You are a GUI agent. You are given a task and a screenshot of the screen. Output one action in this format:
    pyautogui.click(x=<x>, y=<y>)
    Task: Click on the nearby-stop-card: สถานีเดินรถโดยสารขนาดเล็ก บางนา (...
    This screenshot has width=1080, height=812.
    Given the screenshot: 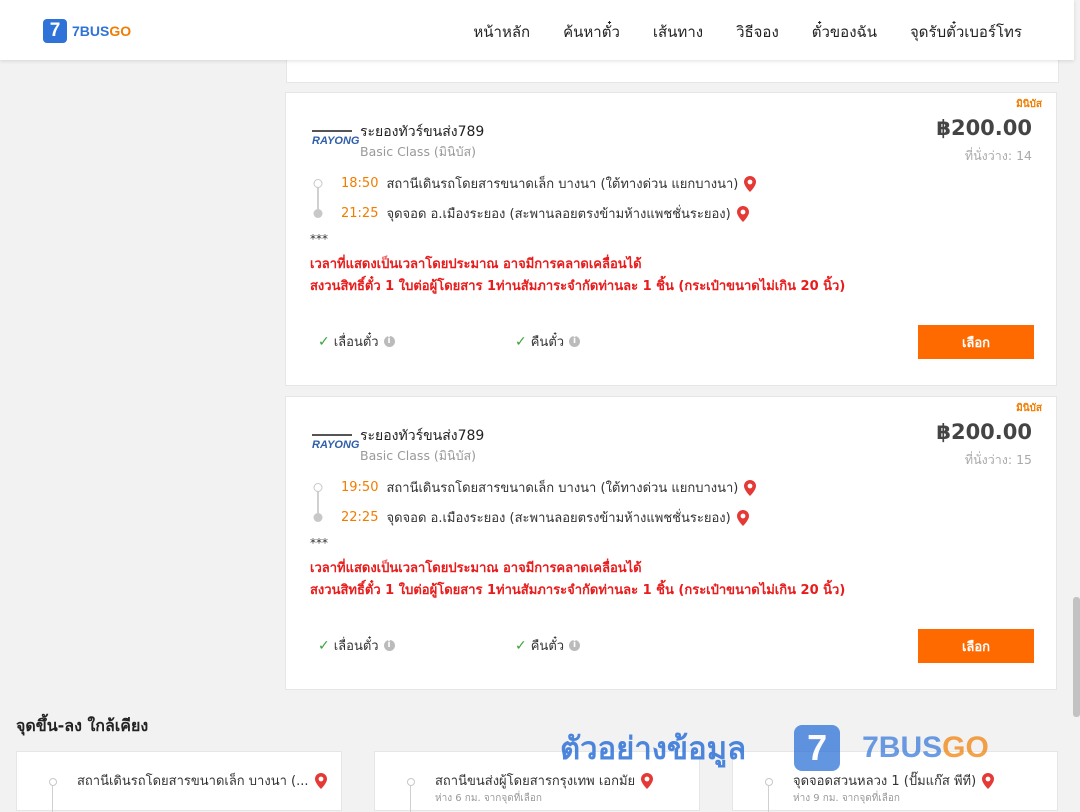 What is the action you would take?
    pyautogui.click(x=179, y=781)
    